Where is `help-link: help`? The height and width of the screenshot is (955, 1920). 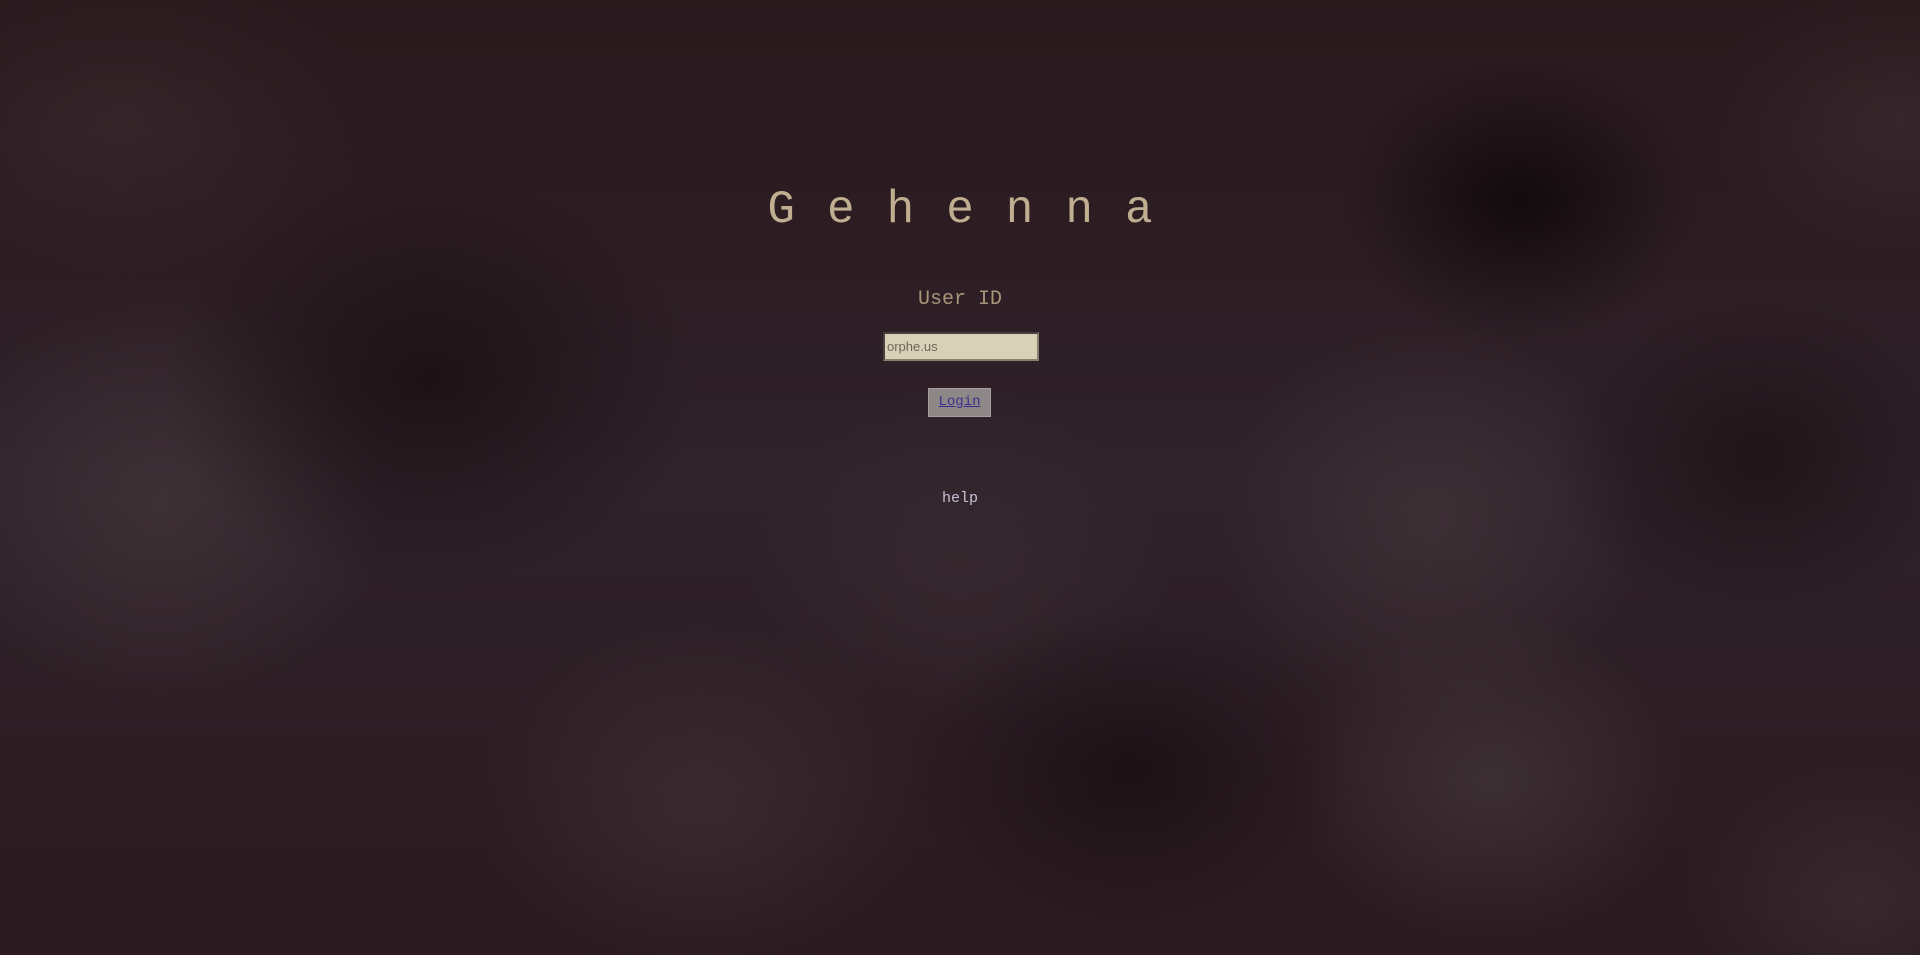
help-link: help is located at coordinates (960, 498).